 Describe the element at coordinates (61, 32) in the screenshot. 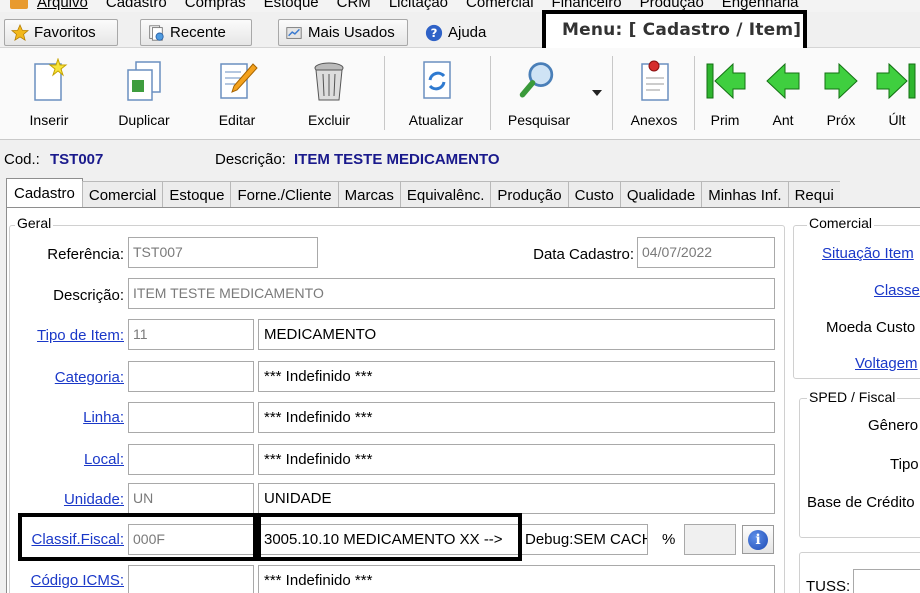

I see `favoritos-button: Favoritos` at that location.